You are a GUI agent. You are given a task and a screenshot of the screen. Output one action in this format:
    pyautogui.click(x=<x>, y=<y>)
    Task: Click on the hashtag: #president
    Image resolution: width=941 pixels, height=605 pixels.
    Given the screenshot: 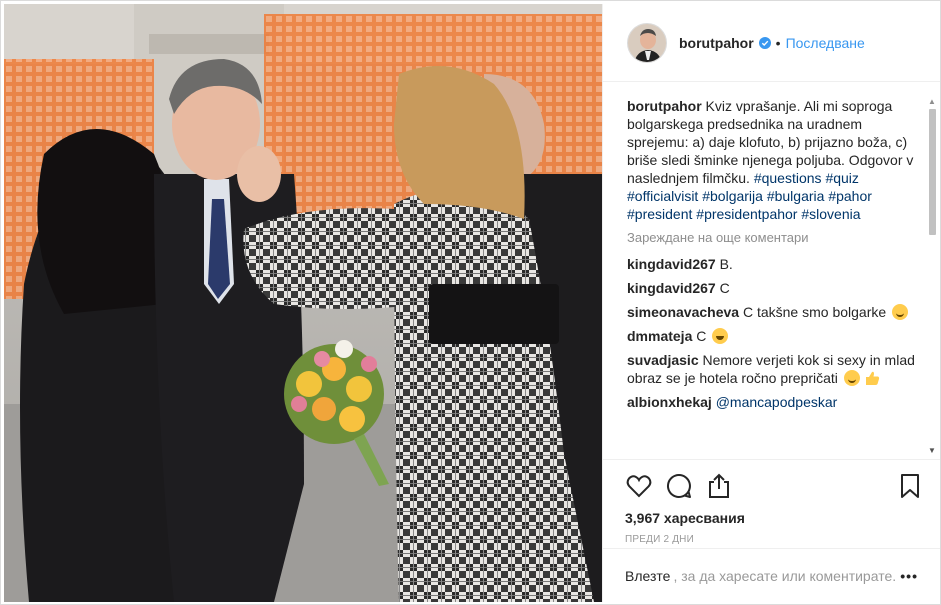 What is the action you would take?
    pyautogui.click(x=659, y=214)
    